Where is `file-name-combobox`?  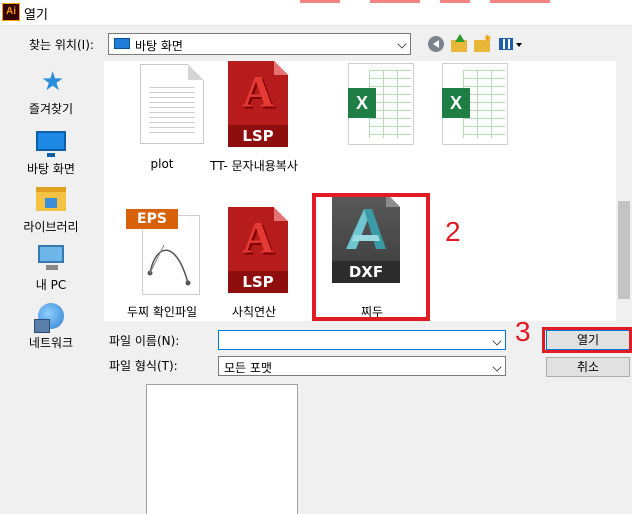 file-name-combobox is located at coordinates (362, 340).